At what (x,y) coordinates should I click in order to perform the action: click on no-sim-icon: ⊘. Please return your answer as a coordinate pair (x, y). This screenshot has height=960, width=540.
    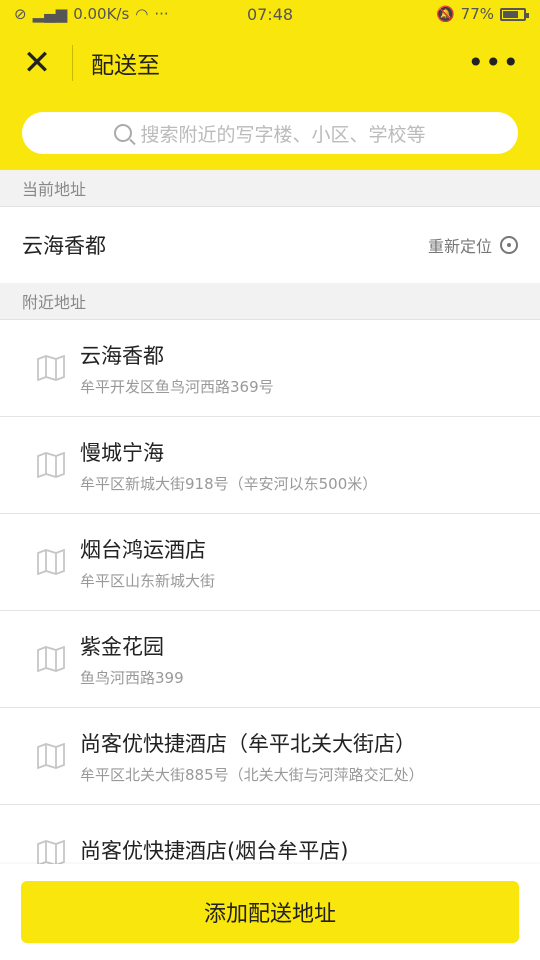
    Looking at the image, I should click on (20, 14).